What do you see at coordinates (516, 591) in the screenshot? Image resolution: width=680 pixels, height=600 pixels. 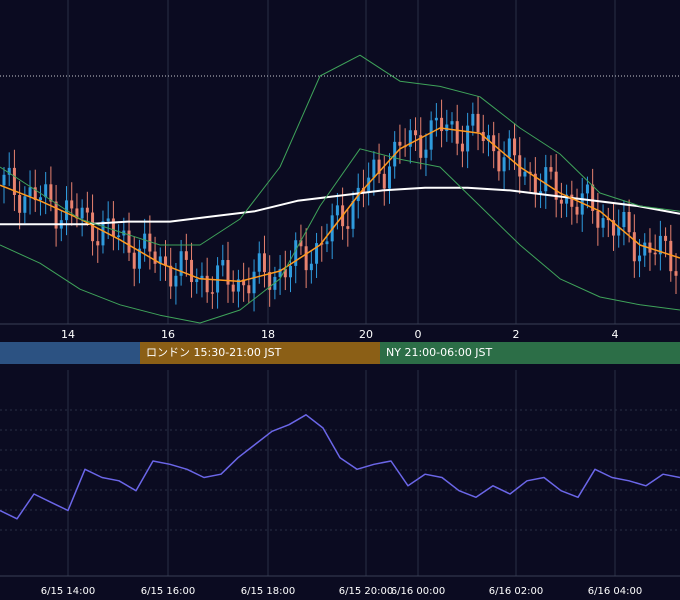 I see `x-tick-label: 6/16 02:00` at bounding box center [516, 591].